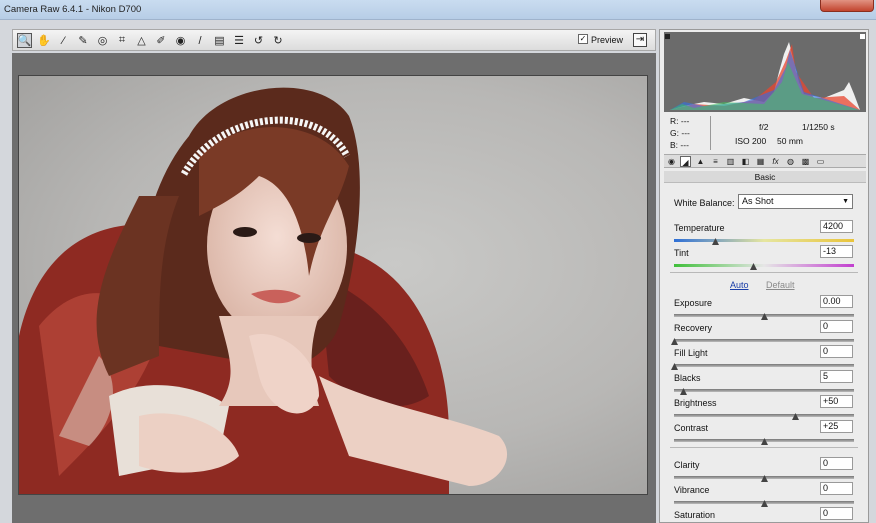 This screenshot has width=876, height=523. Describe the element at coordinates (334, 40) in the screenshot. I see `toolbar: 🔍 ✋ ⁄ ✎ ◎ ⌗ △ ✐ ◉ / ▤ ☰ ↺ ↻ ✓ Preview ⇥` at that location.